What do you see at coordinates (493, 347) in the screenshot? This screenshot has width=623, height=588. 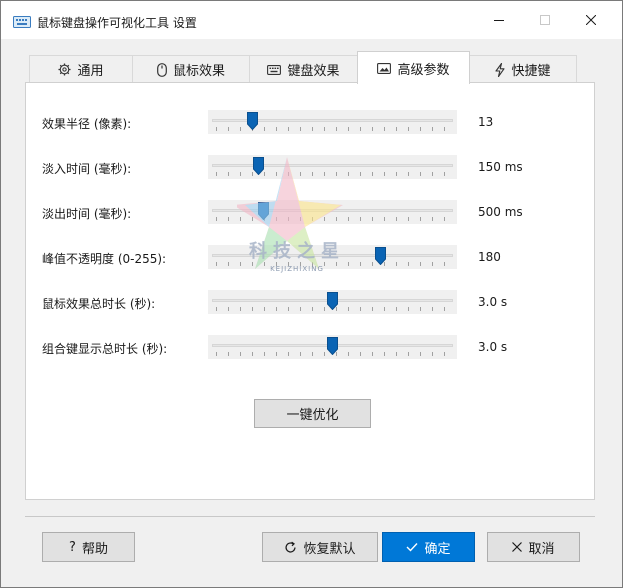 I see `combo-duration-value: 3.0 s` at bounding box center [493, 347].